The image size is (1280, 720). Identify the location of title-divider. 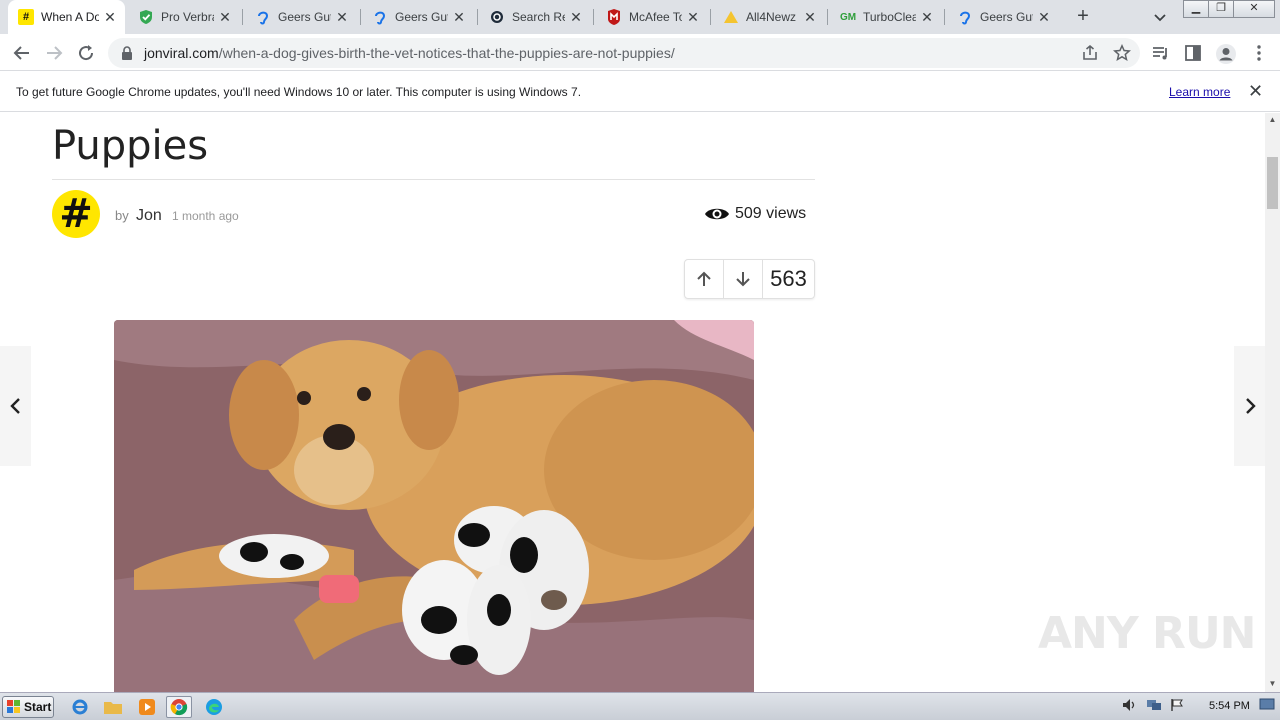
(433, 179).